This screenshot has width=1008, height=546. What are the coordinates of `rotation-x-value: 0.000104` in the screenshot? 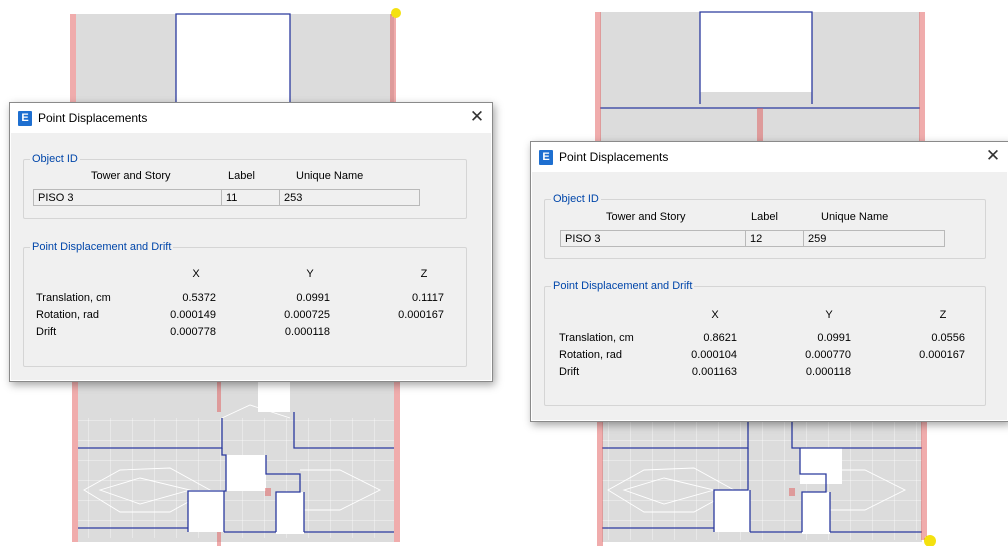 It's located at (714, 355).